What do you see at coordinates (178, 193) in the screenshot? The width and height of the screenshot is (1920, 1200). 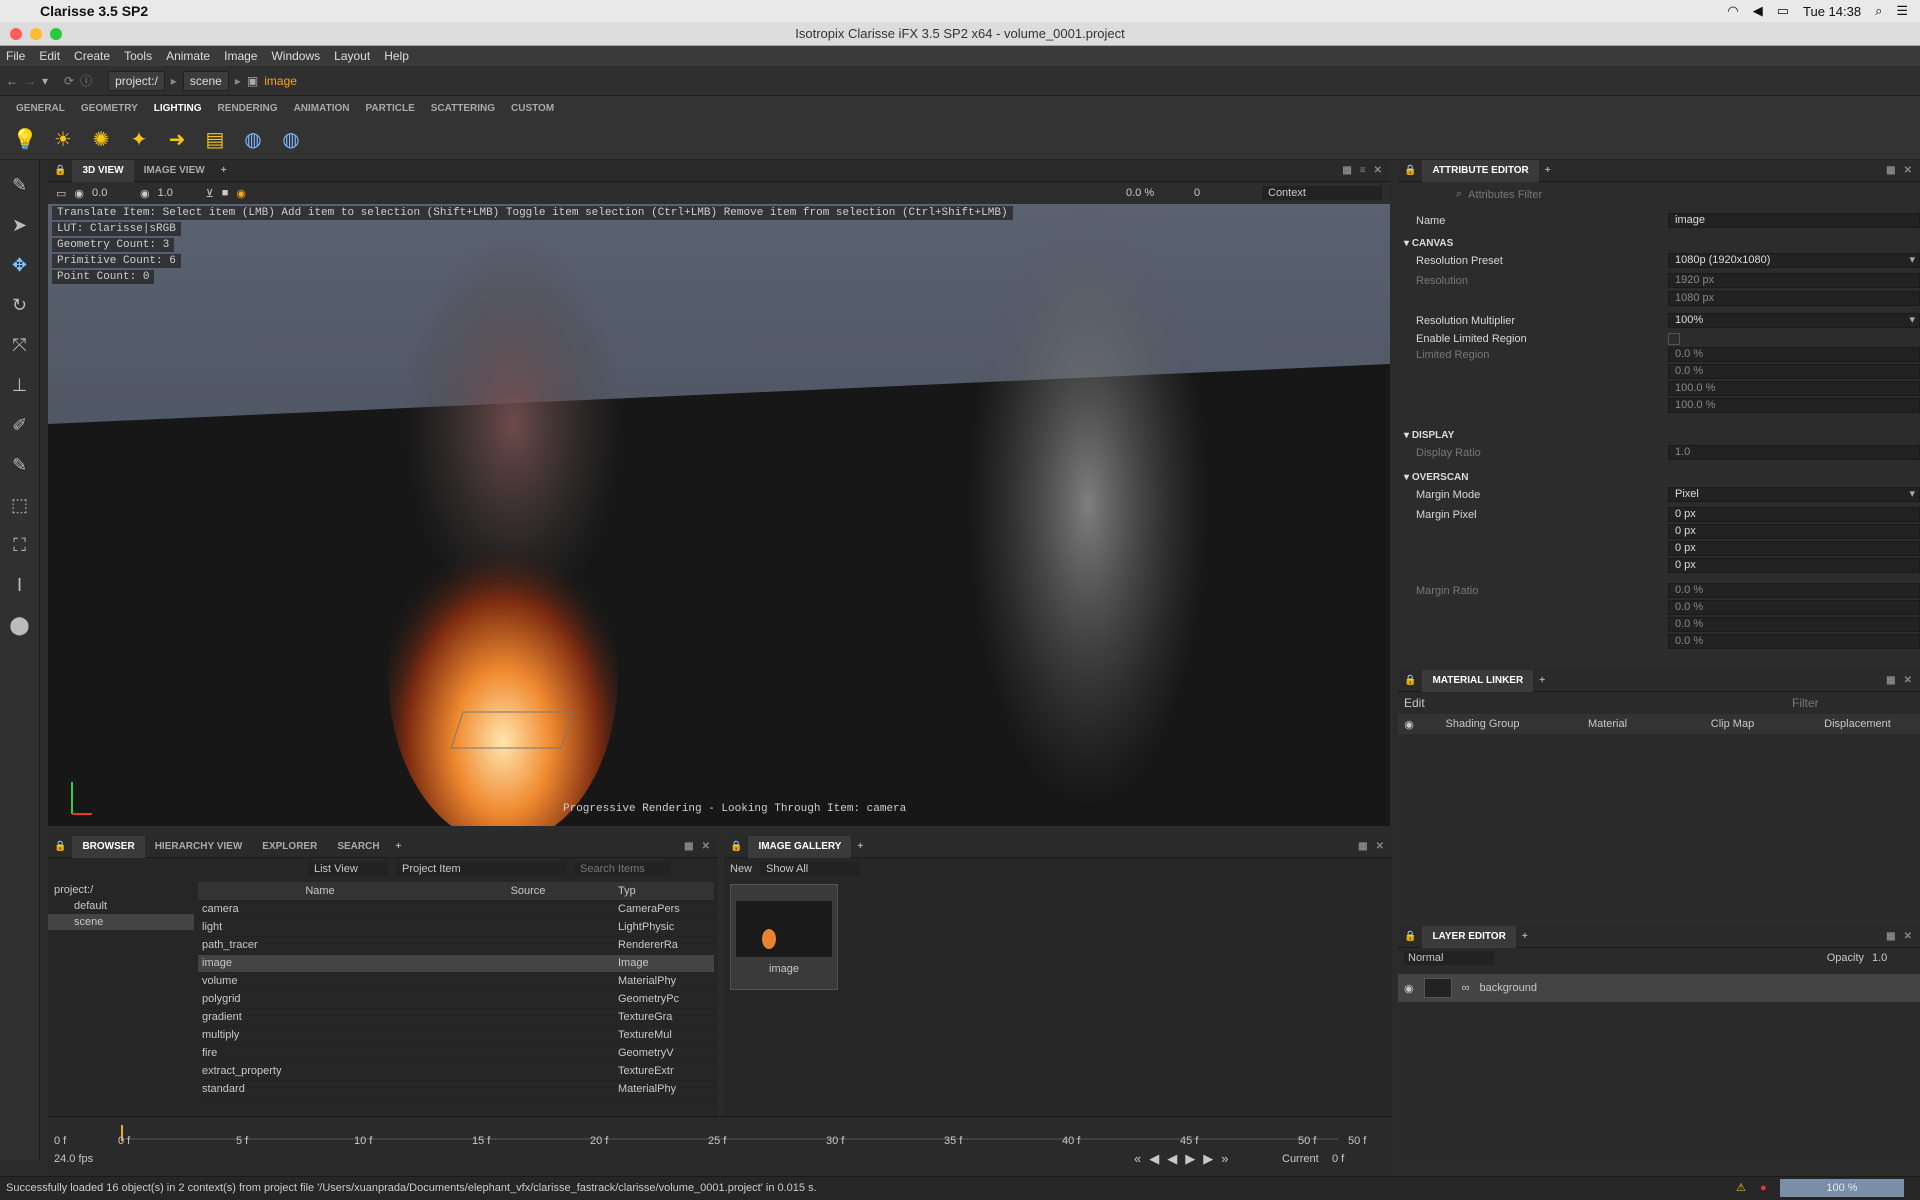 I see `mult-value: 1.0` at bounding box center [178, 193].